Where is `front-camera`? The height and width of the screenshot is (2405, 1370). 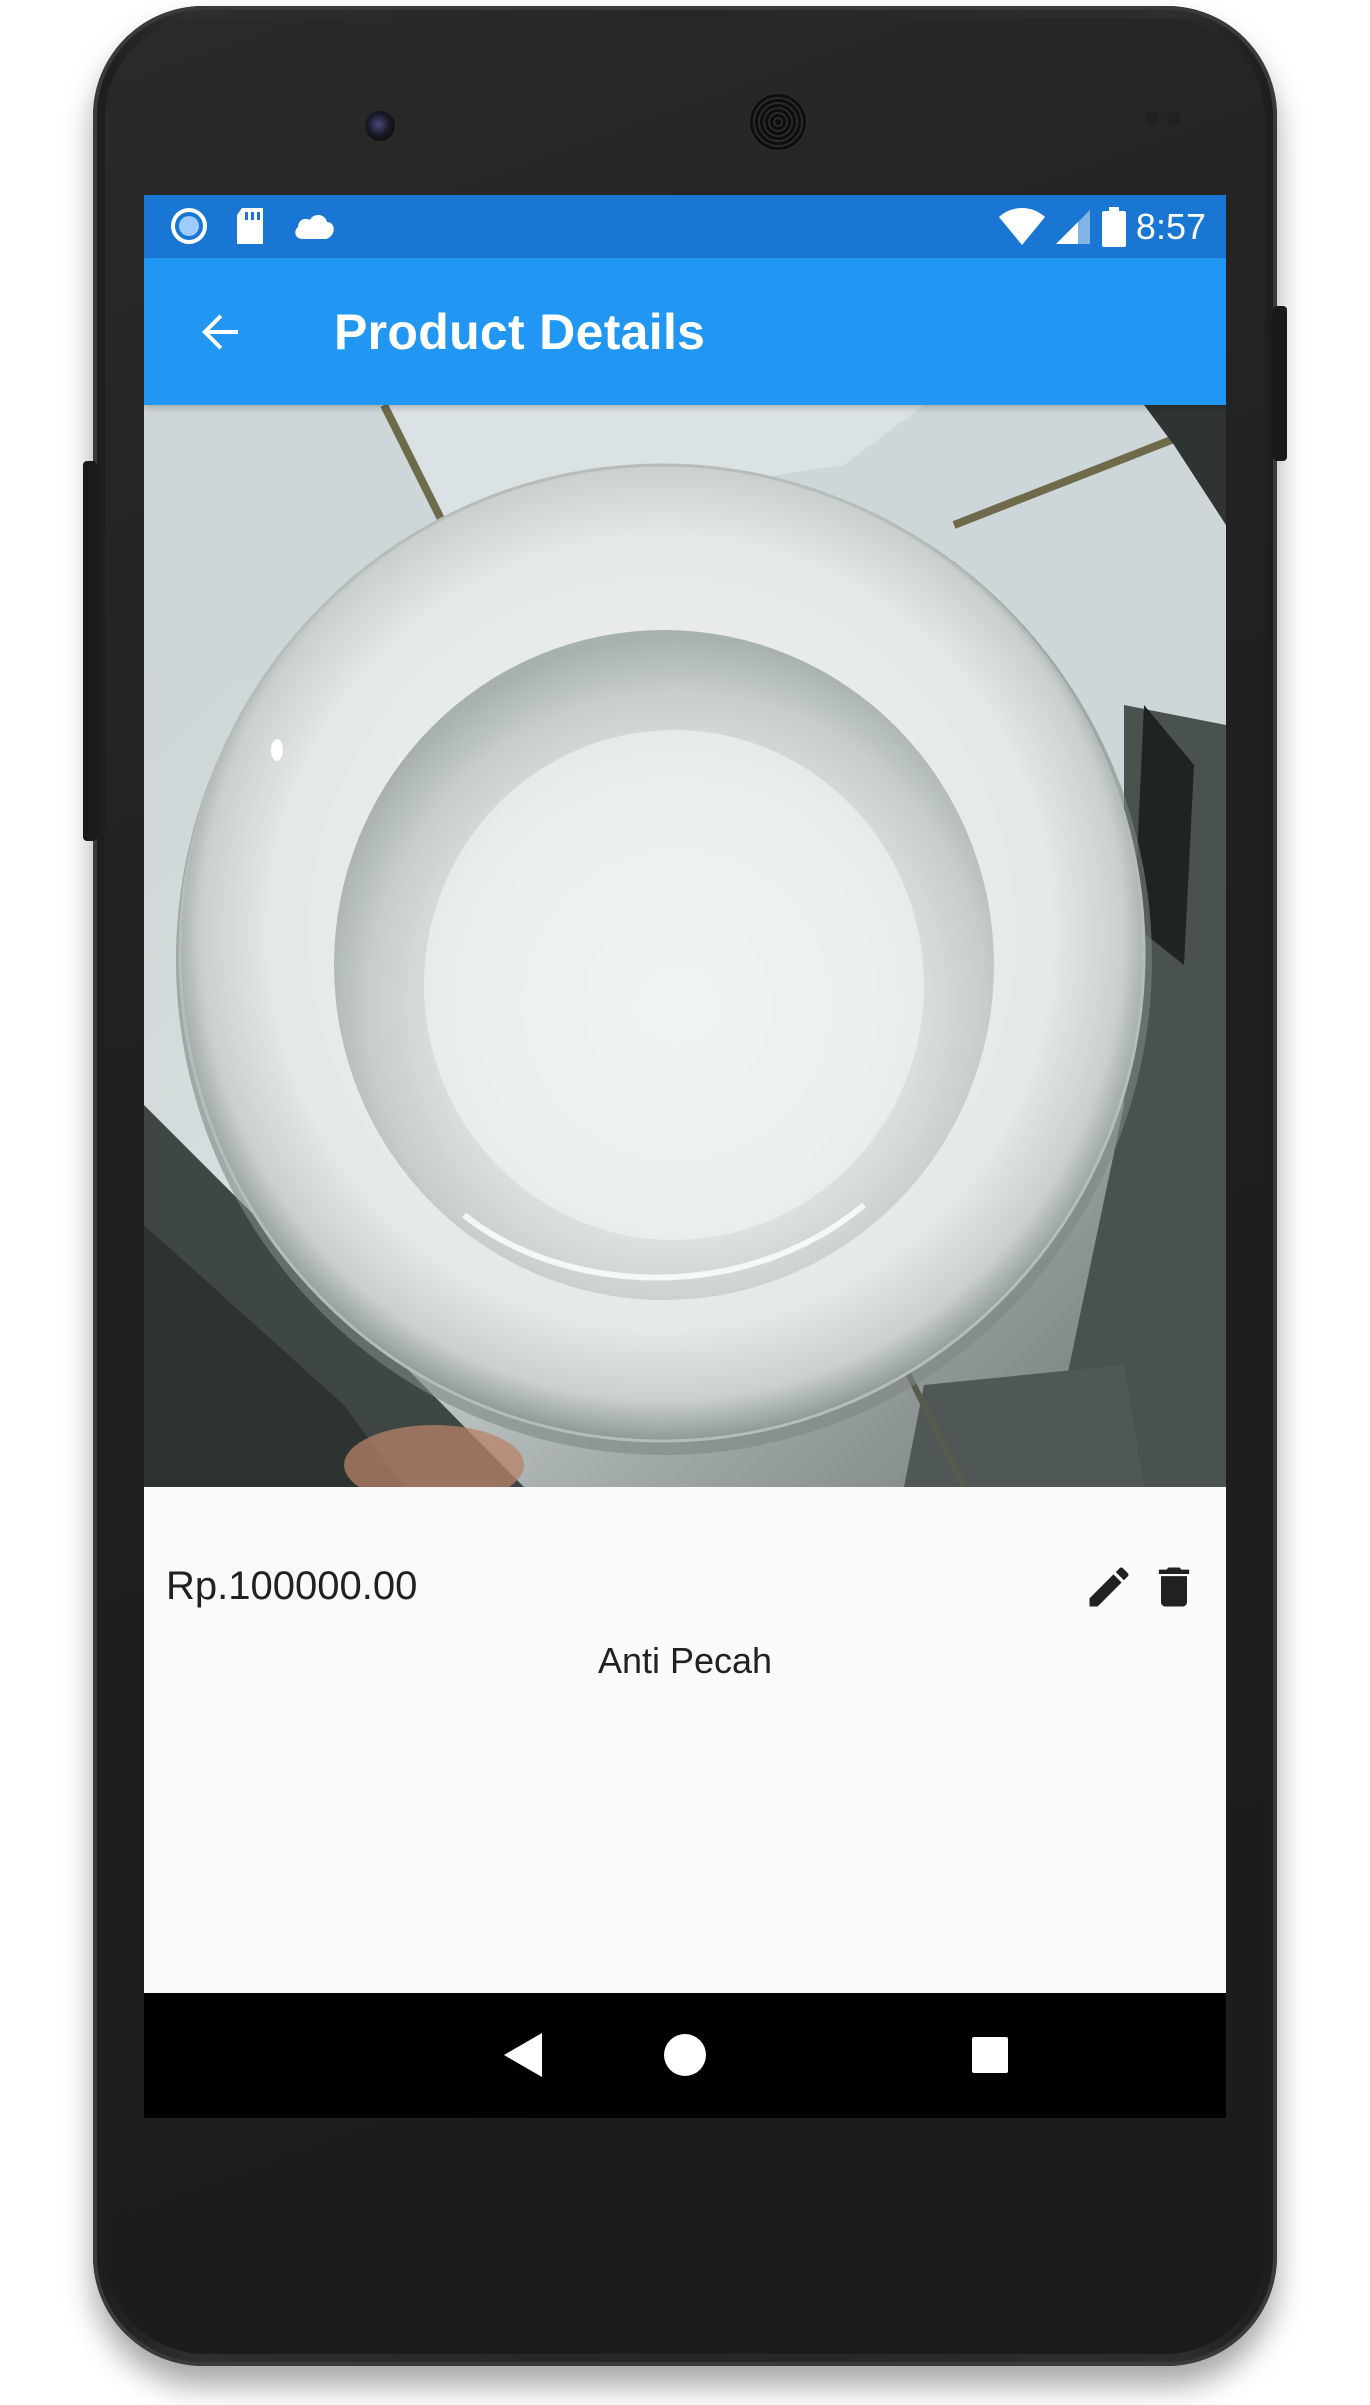
front-camera is located at coordinates (380, 126).